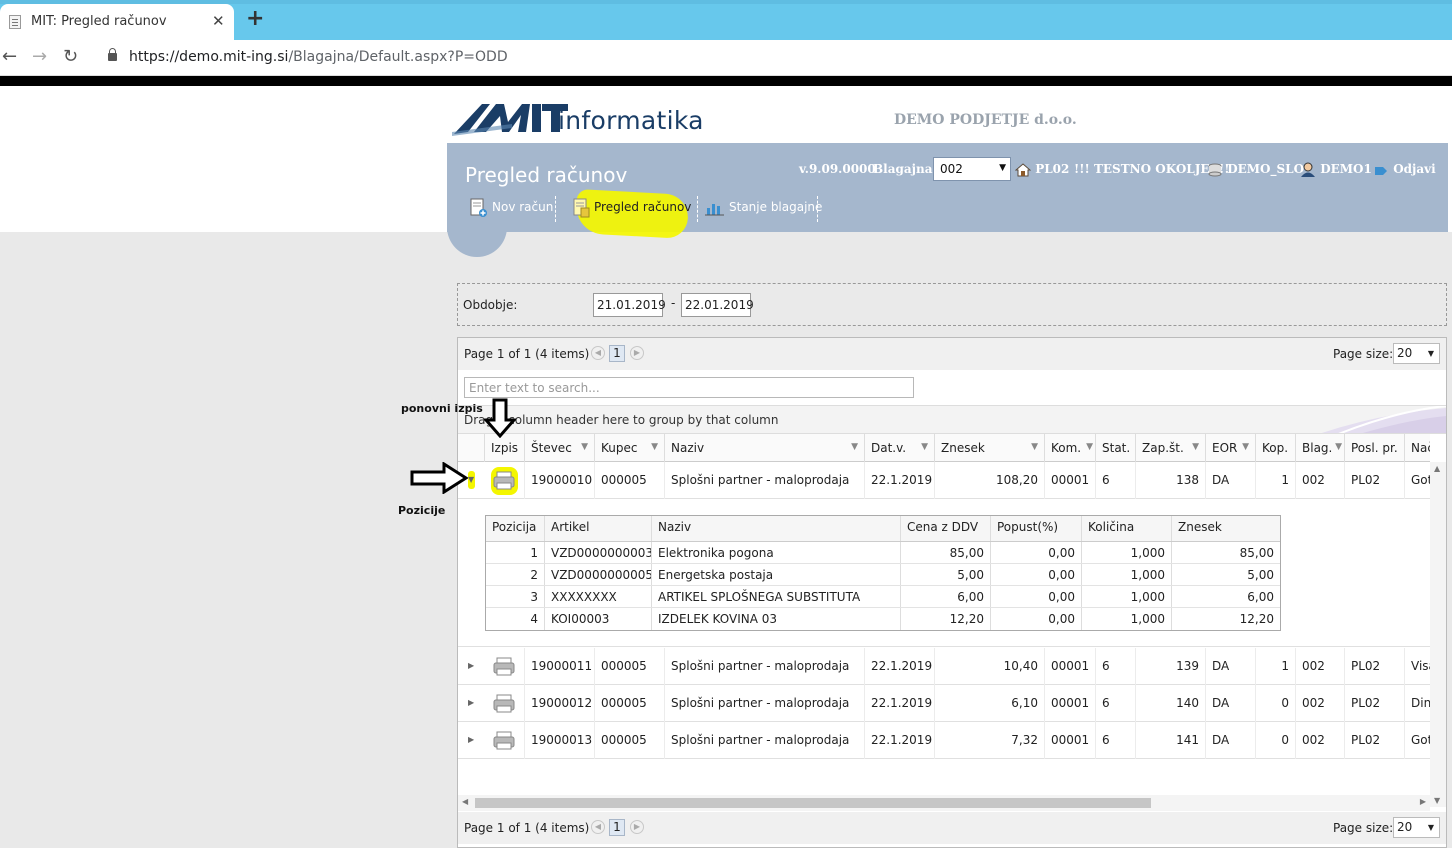  I want to click on column-header: Zap.št. ▼, so click(1170, 448).